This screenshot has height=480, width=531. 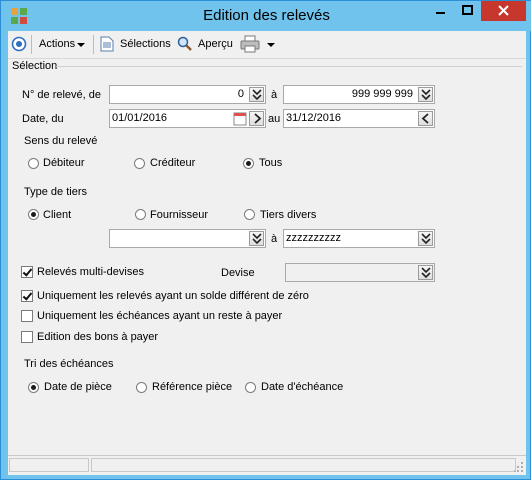 I want to click on group-divider, so click(x=289, y=66).